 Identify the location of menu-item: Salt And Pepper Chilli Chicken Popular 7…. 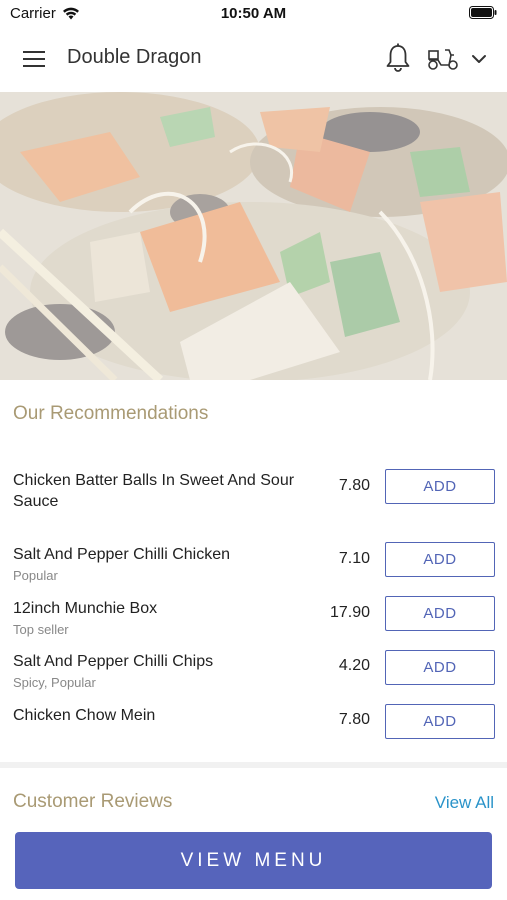
(254, 562).